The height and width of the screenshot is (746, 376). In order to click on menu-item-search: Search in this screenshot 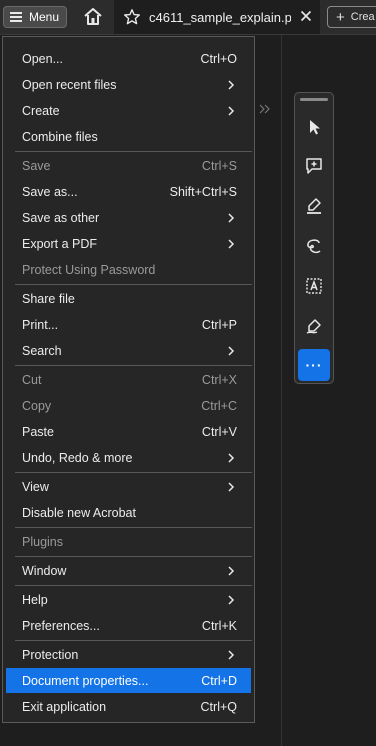, I will do `click(128, 350)`.